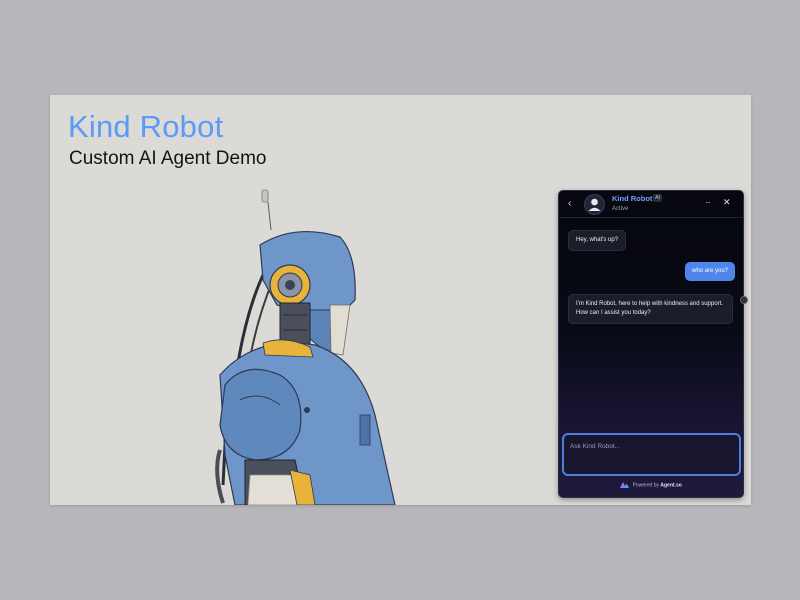 Image resolution: width=800 pixels, height=600 pixels. I want to click on agent-logo-icon, so click(625, 485).